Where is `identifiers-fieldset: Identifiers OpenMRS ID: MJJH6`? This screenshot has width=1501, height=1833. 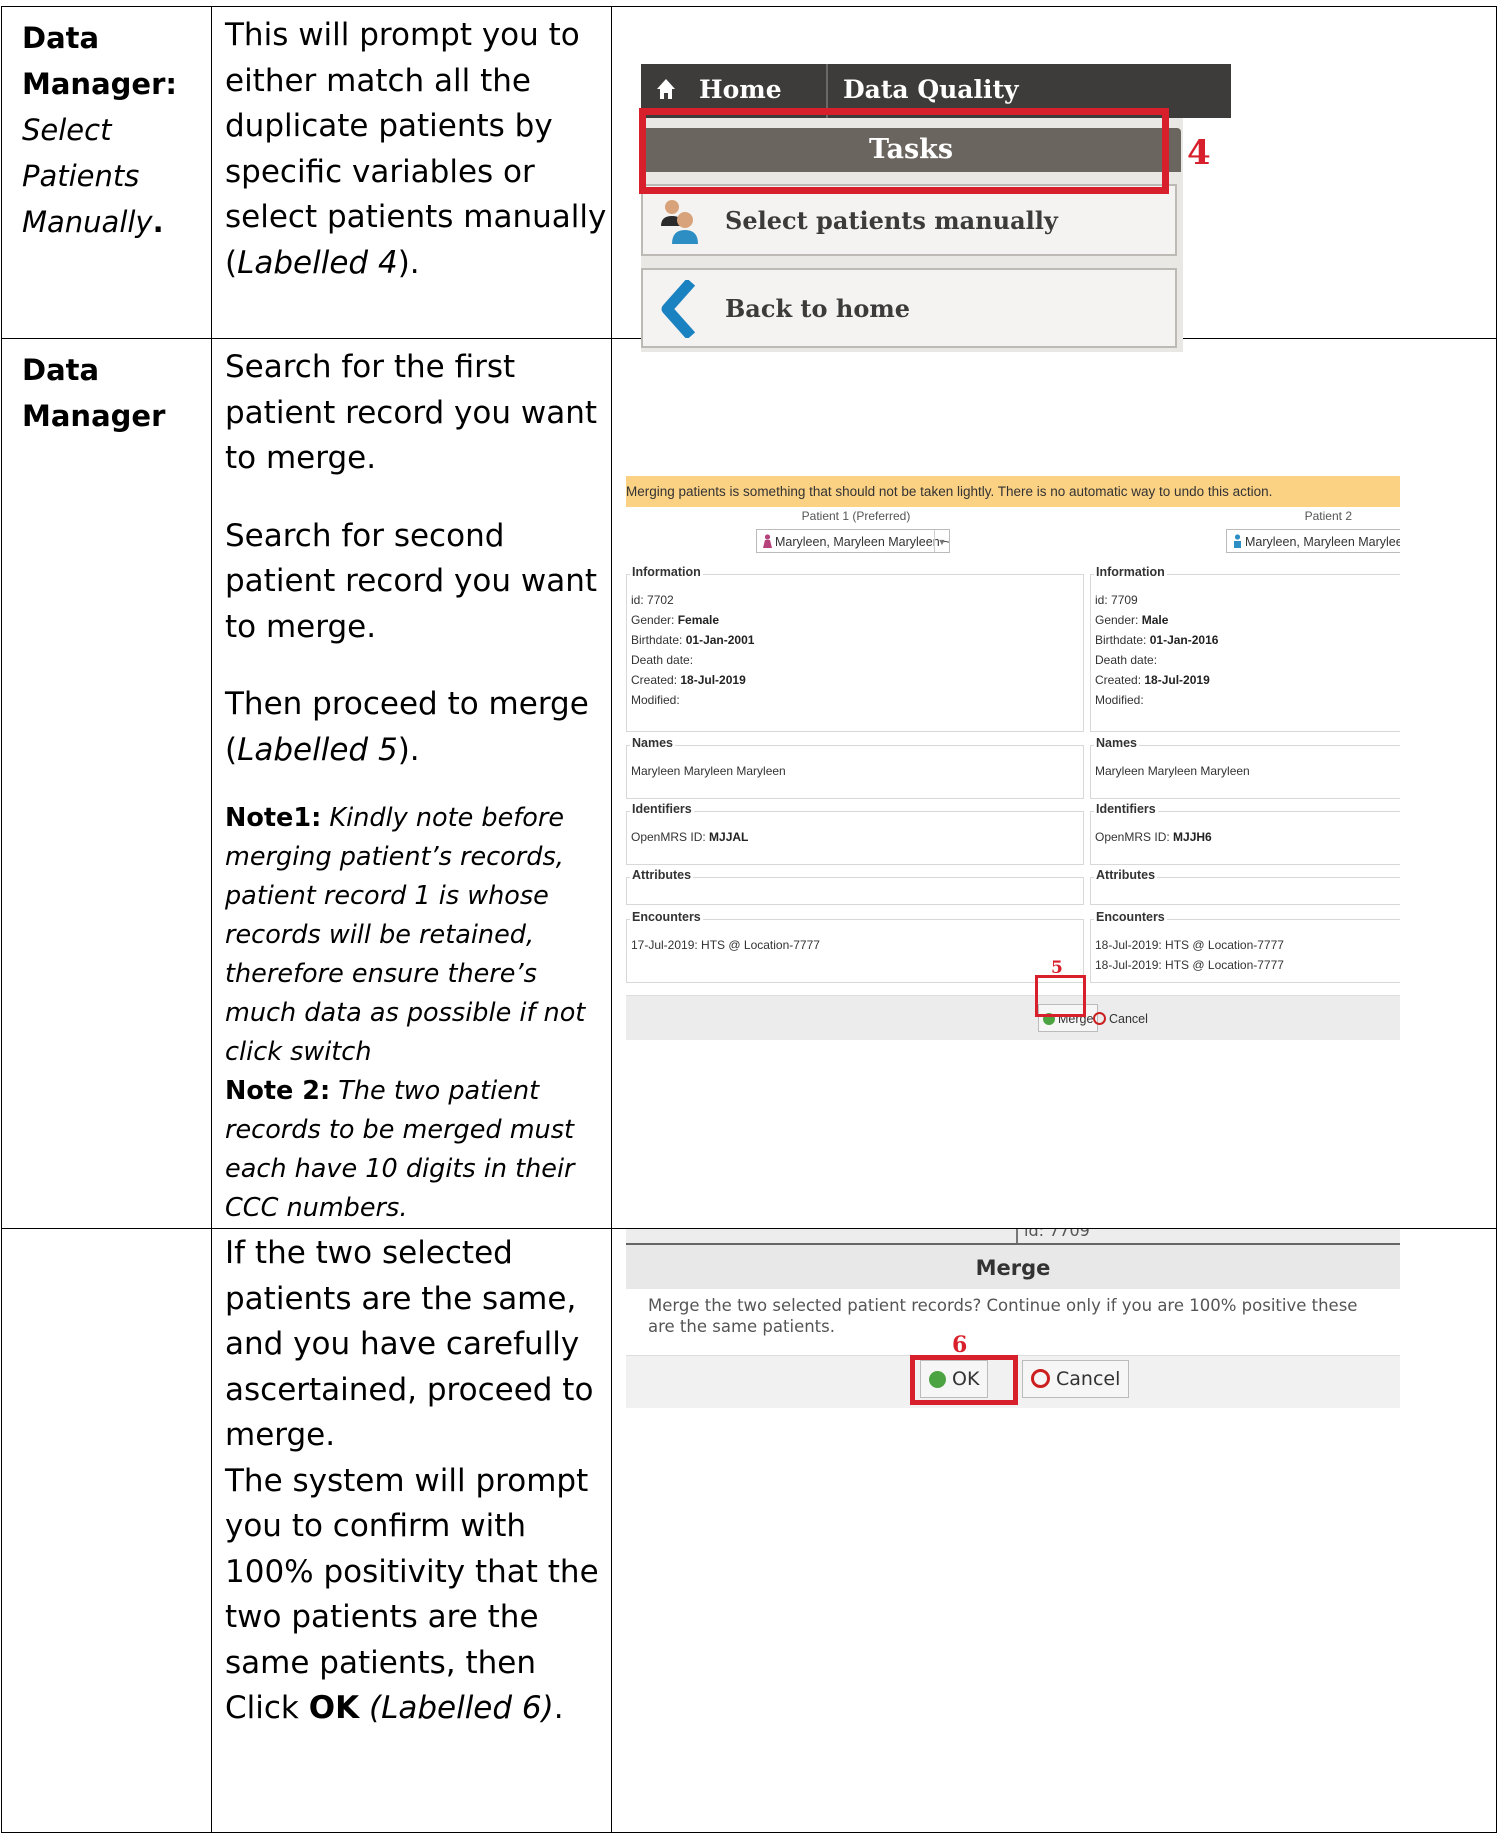 identifiers-fieldset: Identifiers OpenMRS ID: MJJH6 is located at coordinates (1245, 833).